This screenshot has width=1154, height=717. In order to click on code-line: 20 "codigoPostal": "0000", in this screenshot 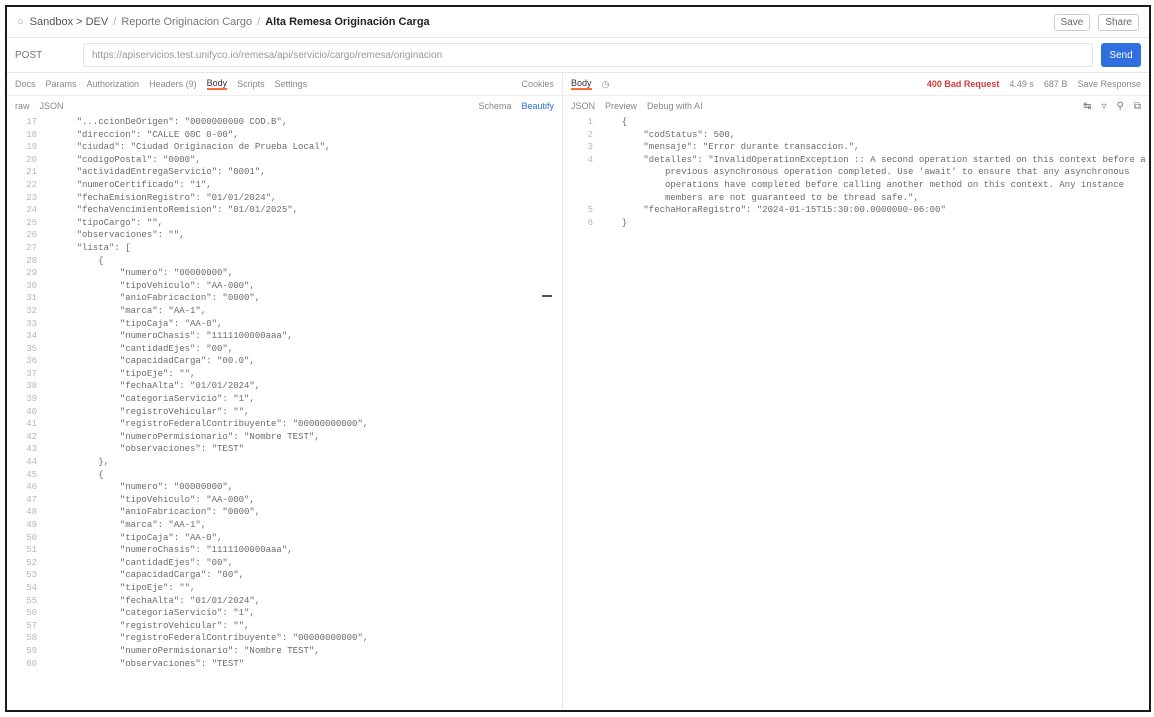, I will do `click(284, 160)`.